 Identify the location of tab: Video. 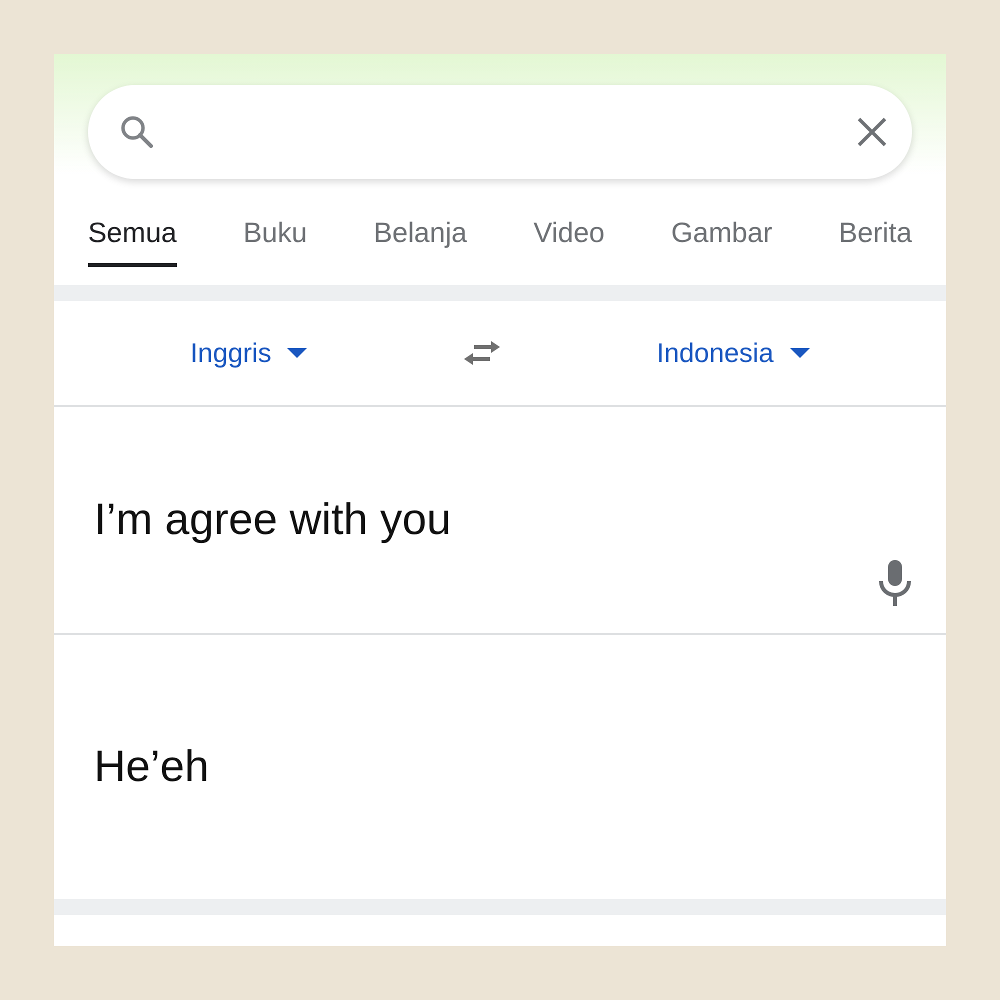
(569, 239).